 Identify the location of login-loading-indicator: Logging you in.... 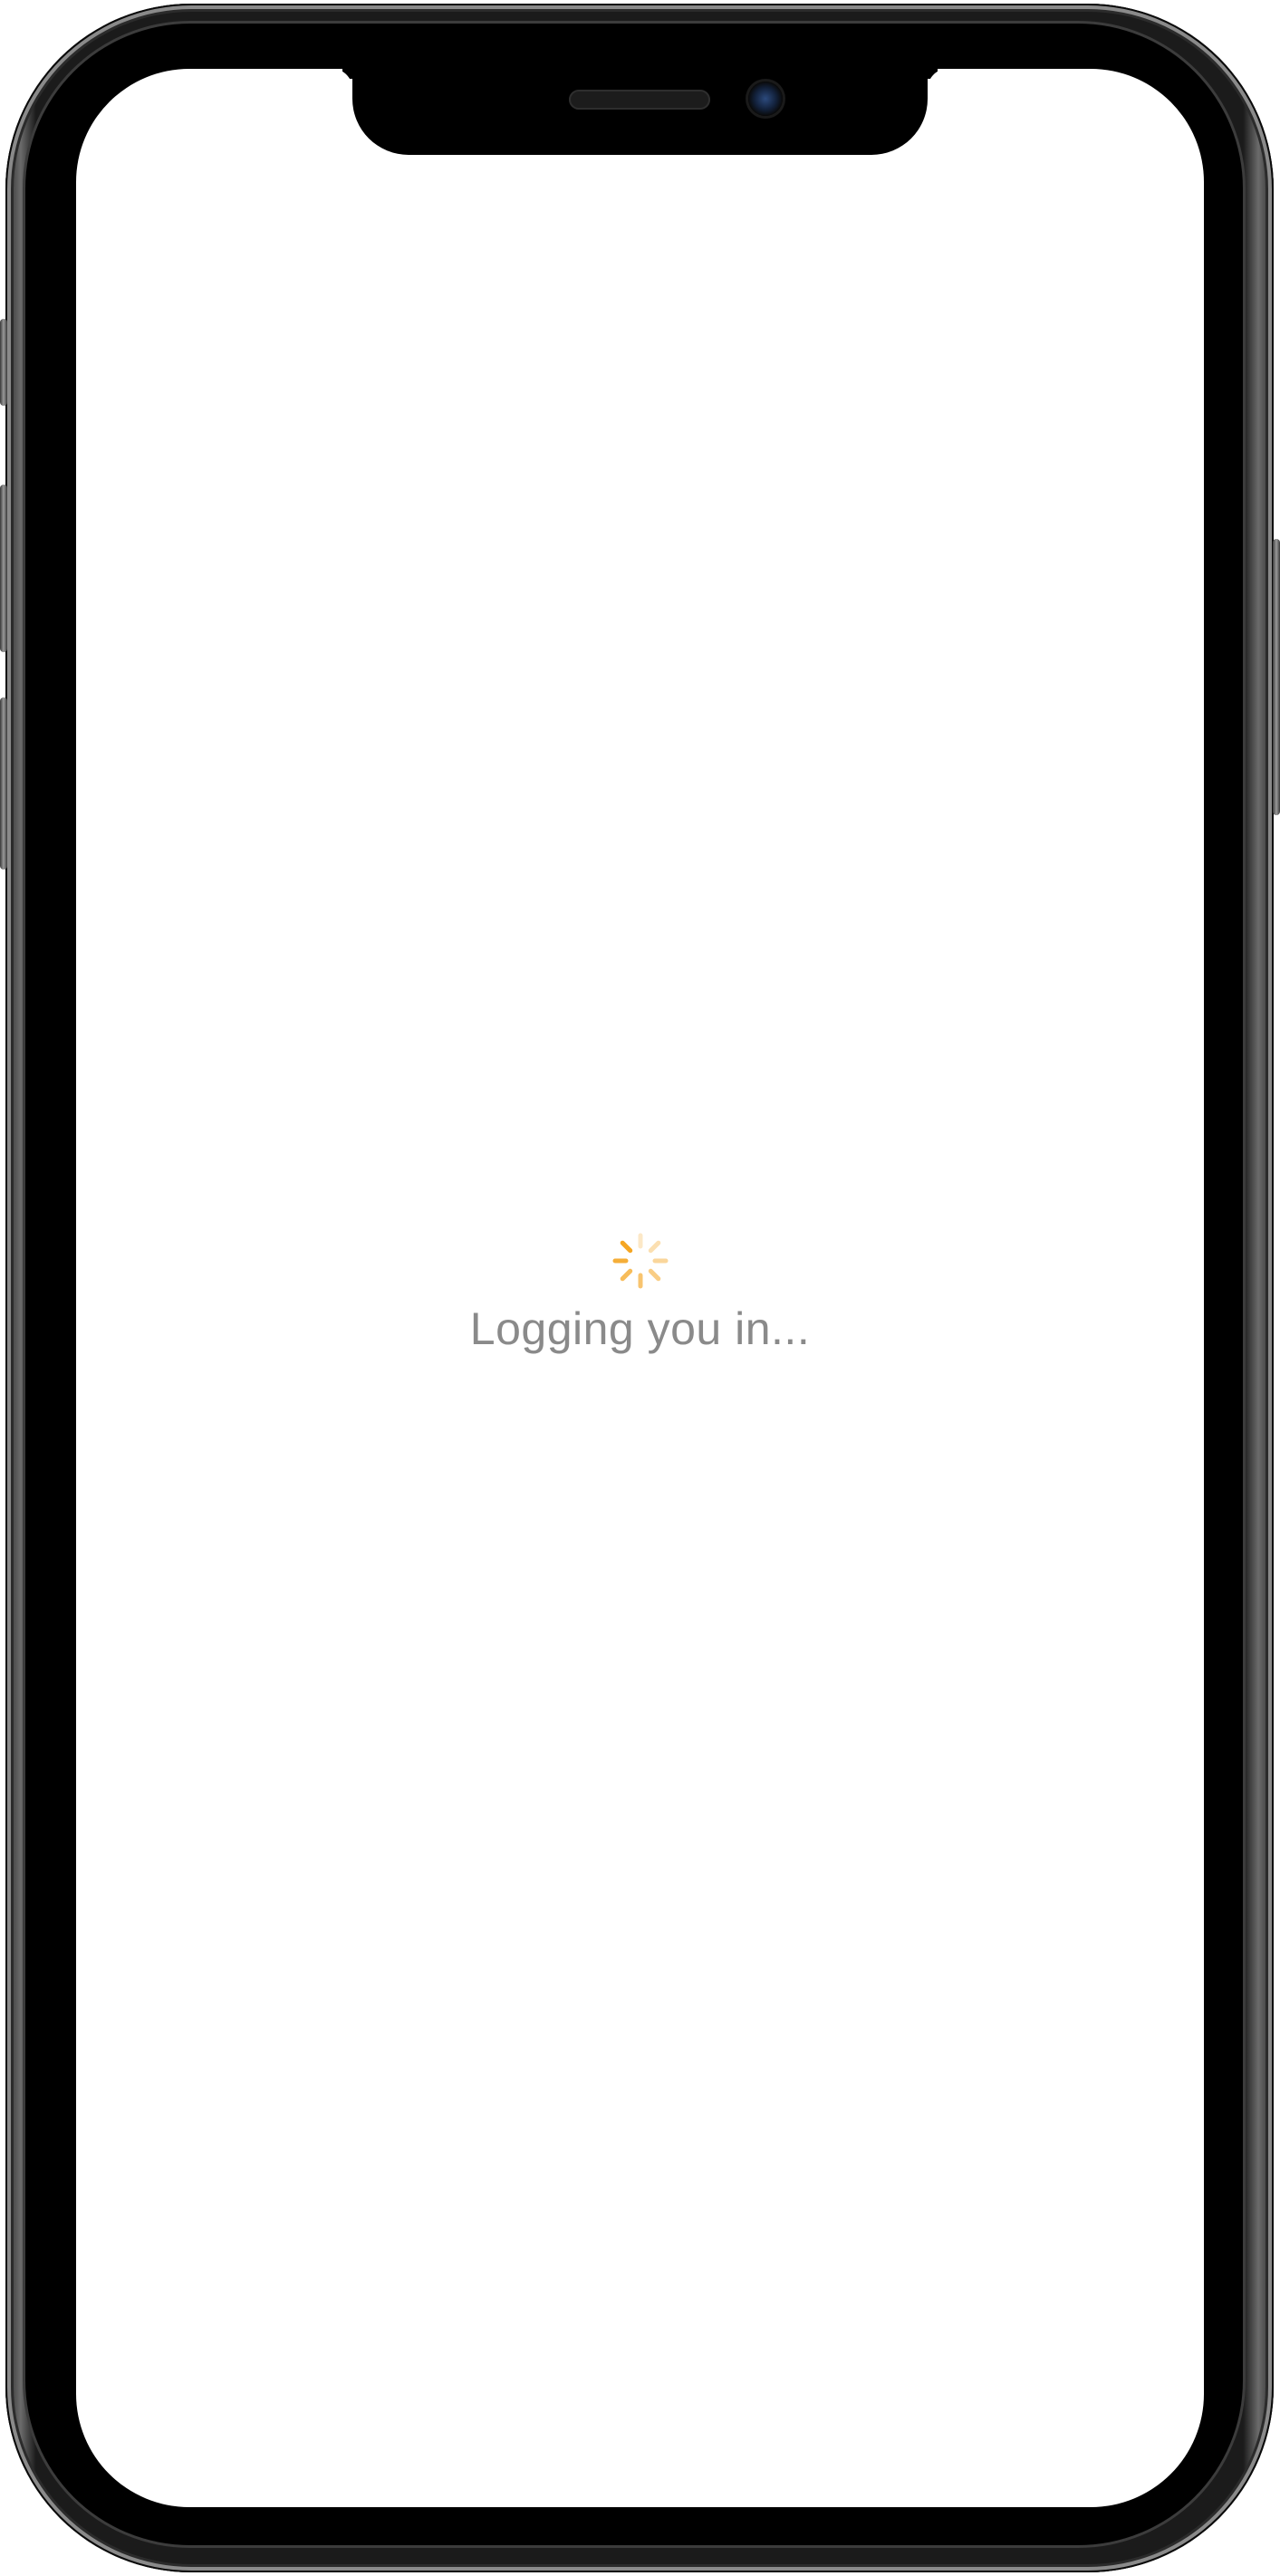
(640, 1293).